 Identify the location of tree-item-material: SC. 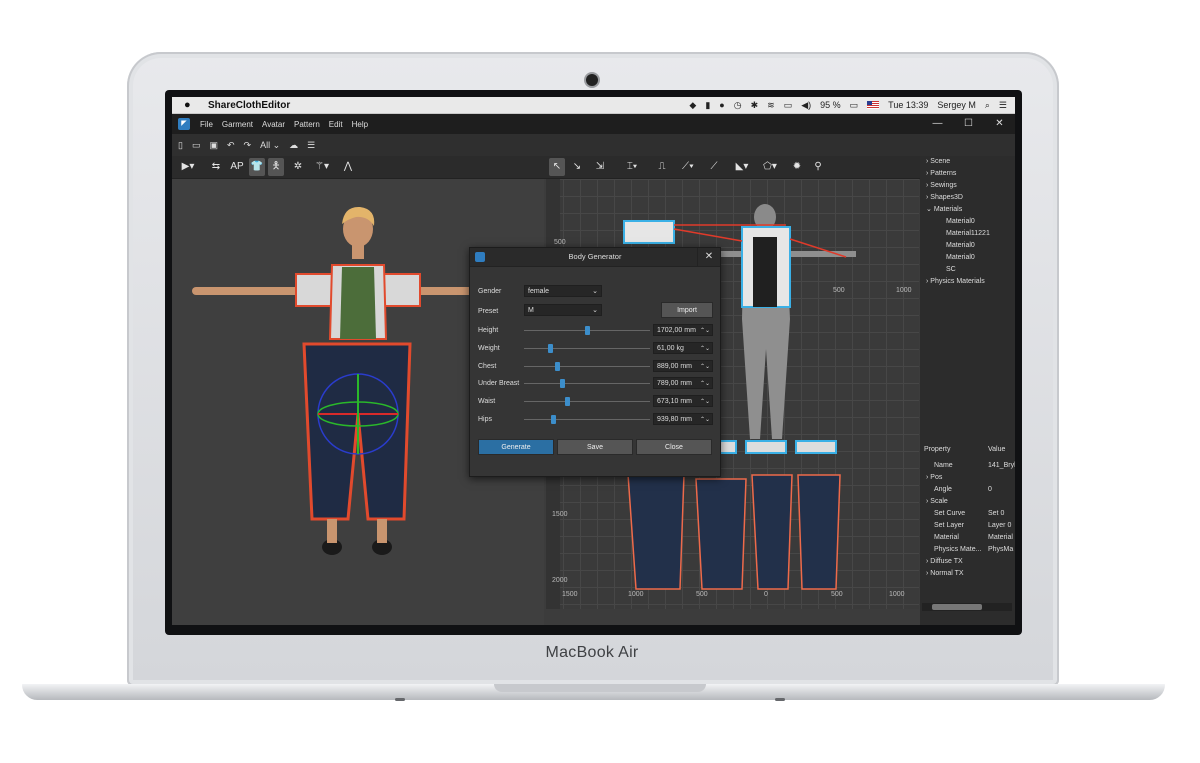
(951, 270).